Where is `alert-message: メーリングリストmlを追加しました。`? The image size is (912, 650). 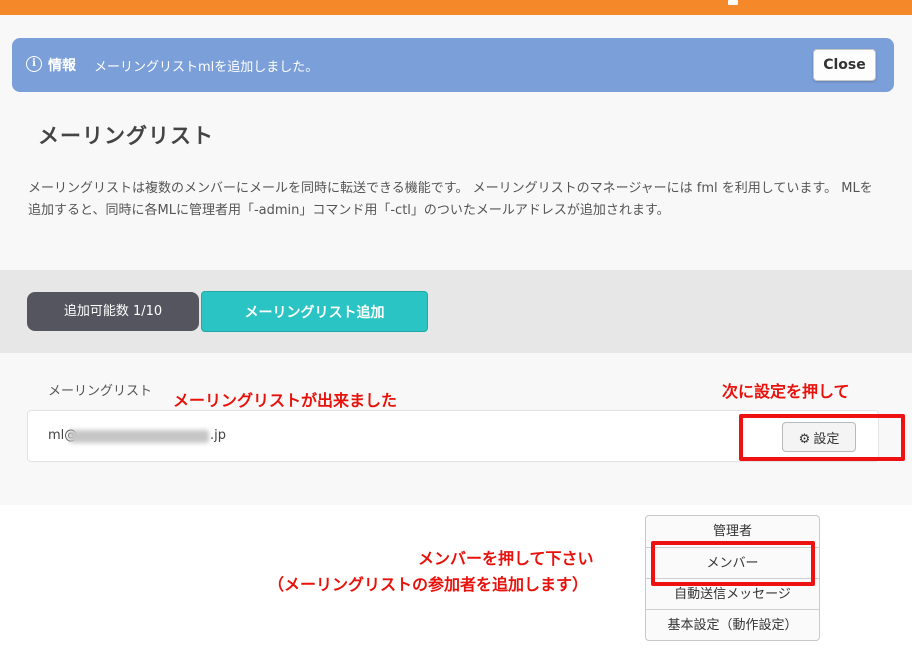
alert-message: メーリングリストmlを追加しました。 is located at coordinates (206, 67).